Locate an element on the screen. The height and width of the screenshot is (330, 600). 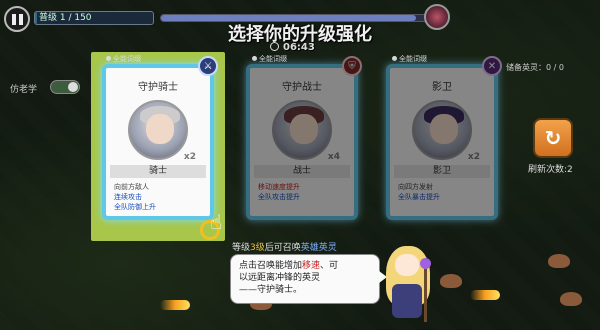
card-description: 向前方敌人 连续攻击 全队防御上升 is located at coordinates (135, 197).